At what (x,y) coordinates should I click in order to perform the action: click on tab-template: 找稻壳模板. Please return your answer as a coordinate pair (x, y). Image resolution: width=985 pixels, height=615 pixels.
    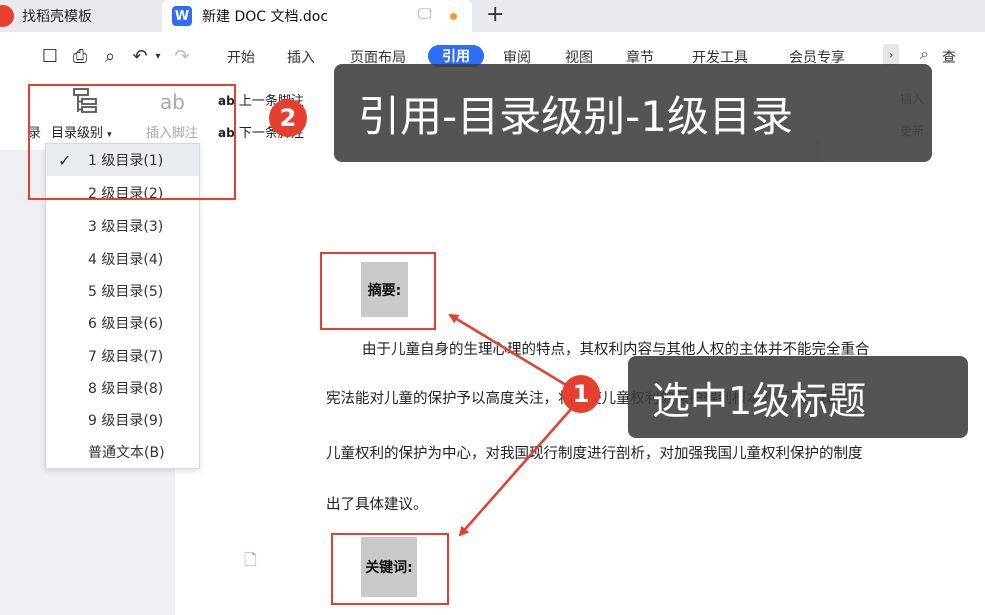
    Looking at the image, I should click on (80, 16).